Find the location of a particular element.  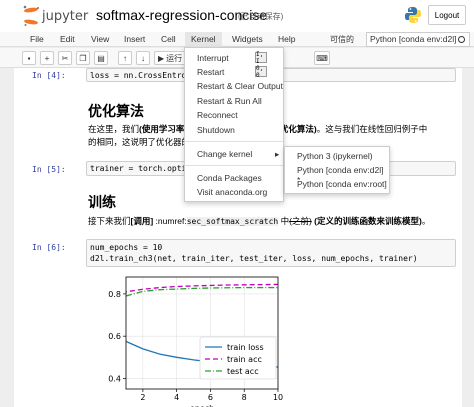

menu-insert: Insert is located at coordinates (134, 39).